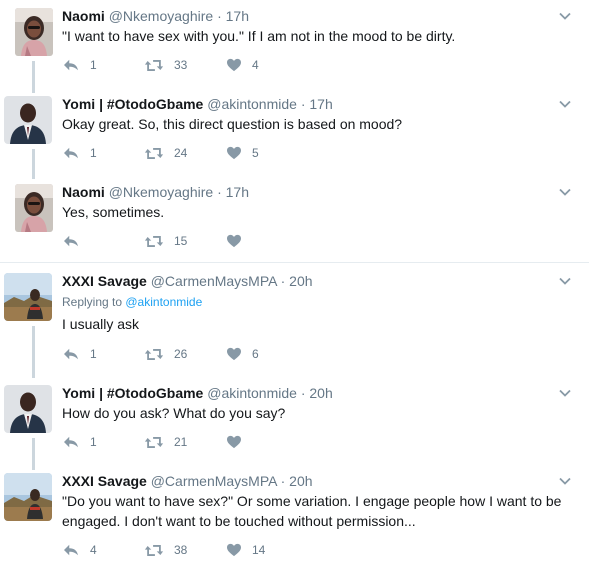 The width and height of the screenshot is (589, 561). What do you see at coordinates (165, 442) in the screenshot?
I see `retweet-button: 21` at bounding box center [165, 442].